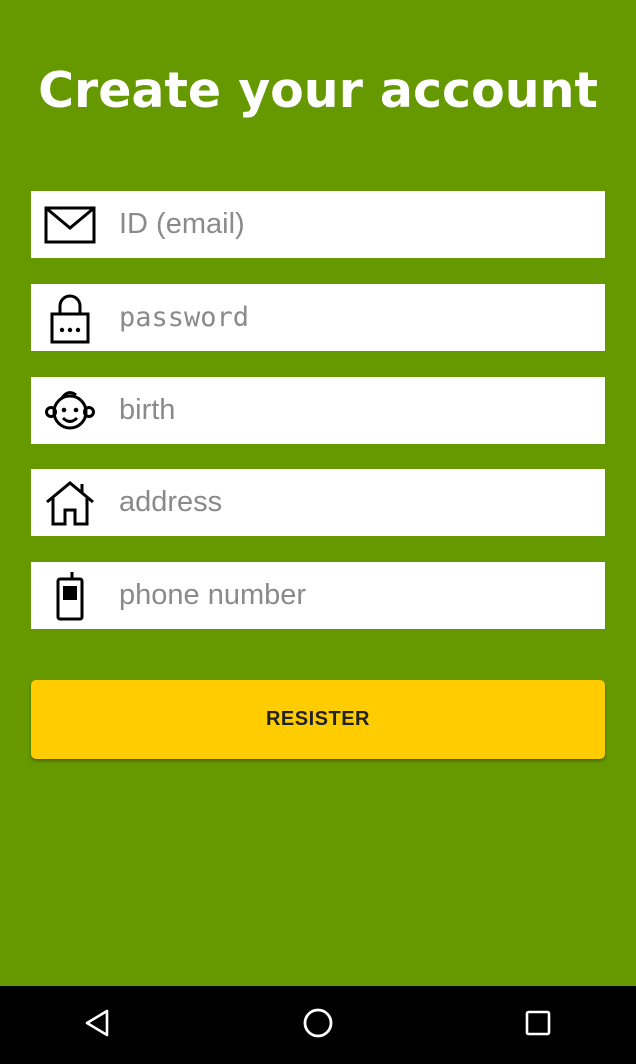  I want to click on birth-input, so click(349, 410).